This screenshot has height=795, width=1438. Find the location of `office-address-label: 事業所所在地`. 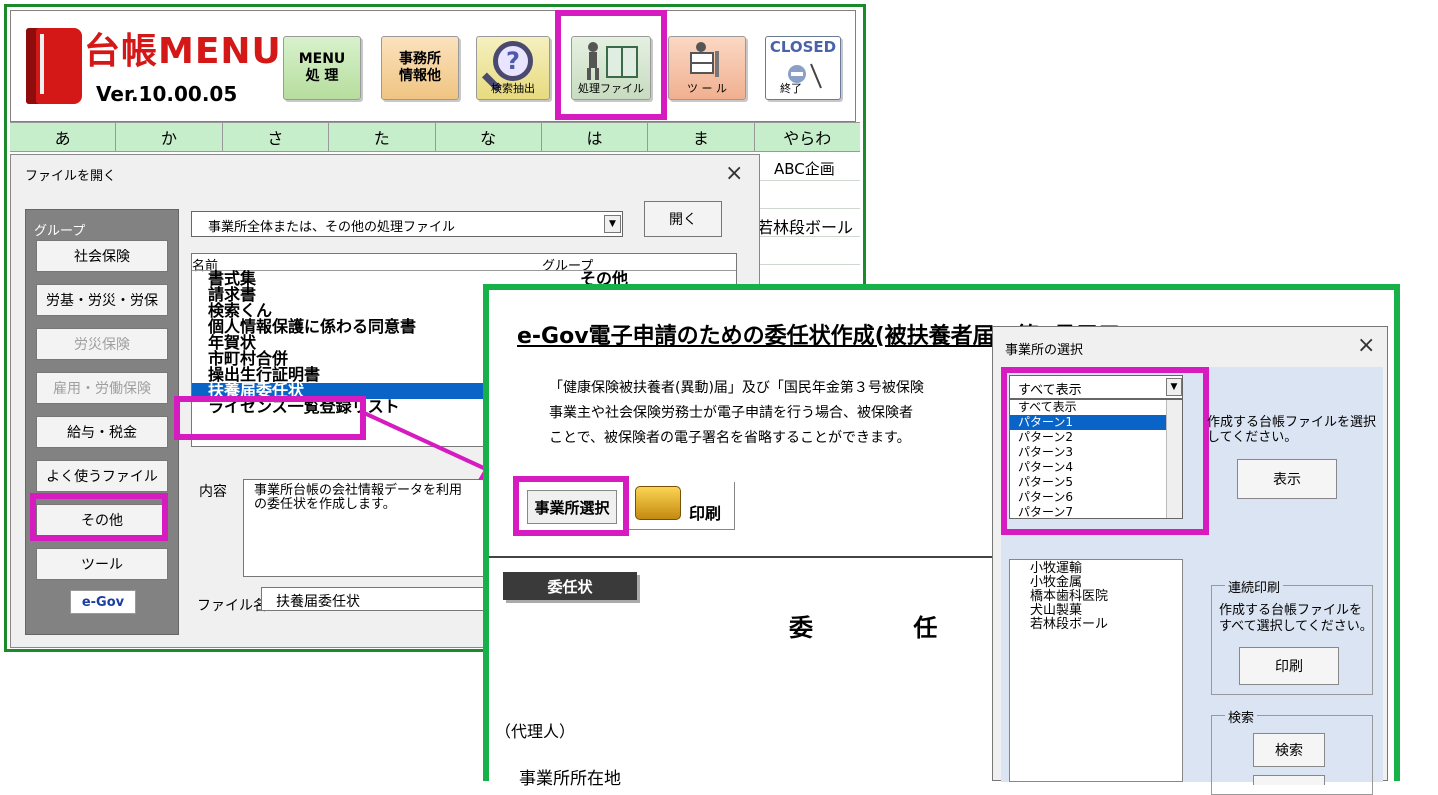

office-address-label: 事業所所在地 is located at coordinates (570, 779).